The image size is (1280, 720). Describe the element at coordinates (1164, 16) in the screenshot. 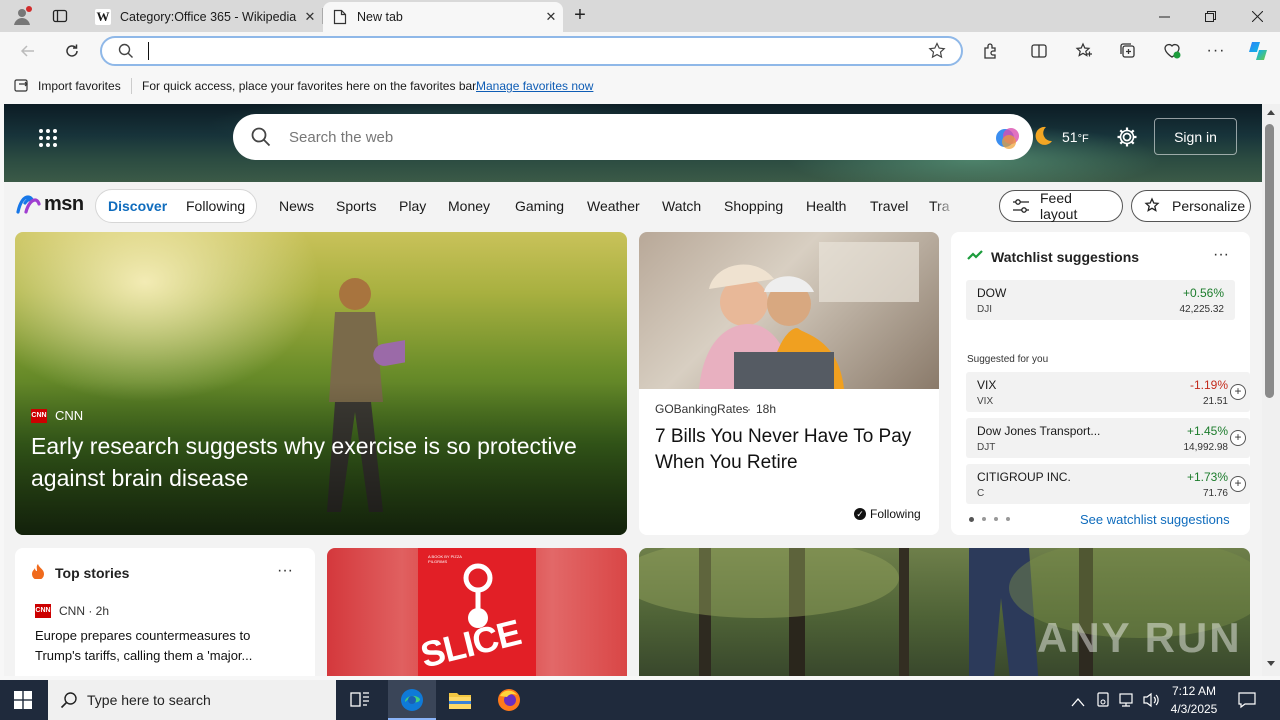

I see `minimize-button` at that location.